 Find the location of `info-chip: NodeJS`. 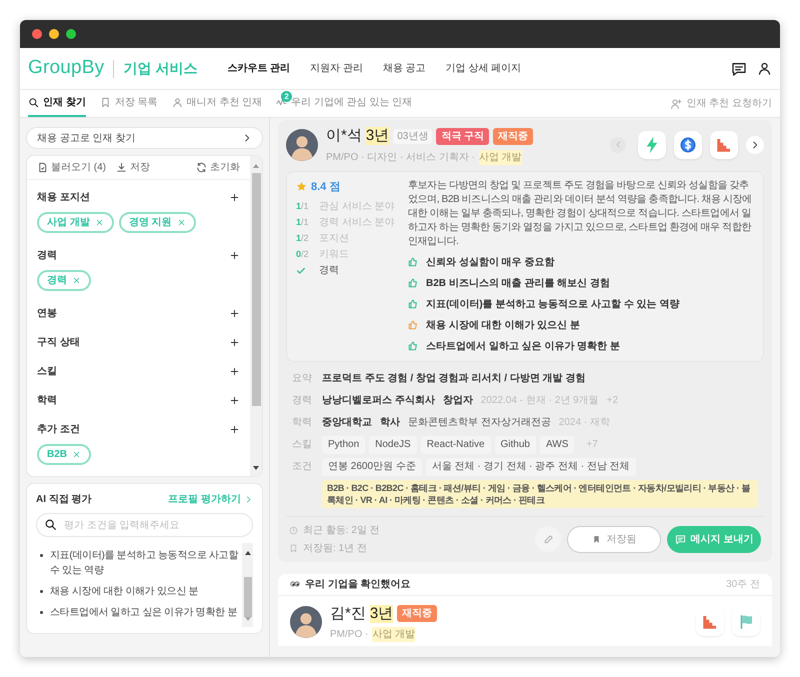

info-chip: NodeJS is located at coordinates (393, 445).